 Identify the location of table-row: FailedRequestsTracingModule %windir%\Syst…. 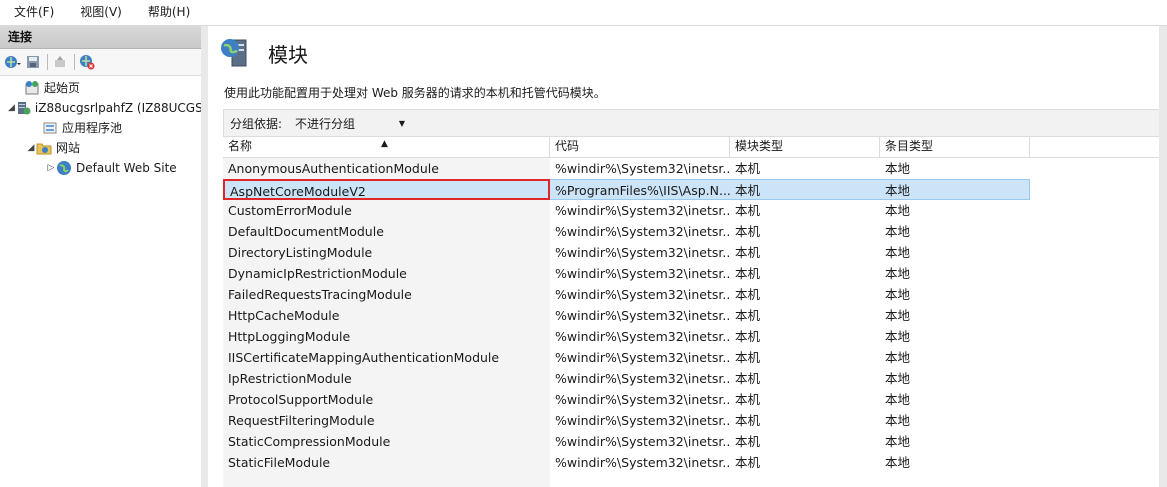
(691, 294).